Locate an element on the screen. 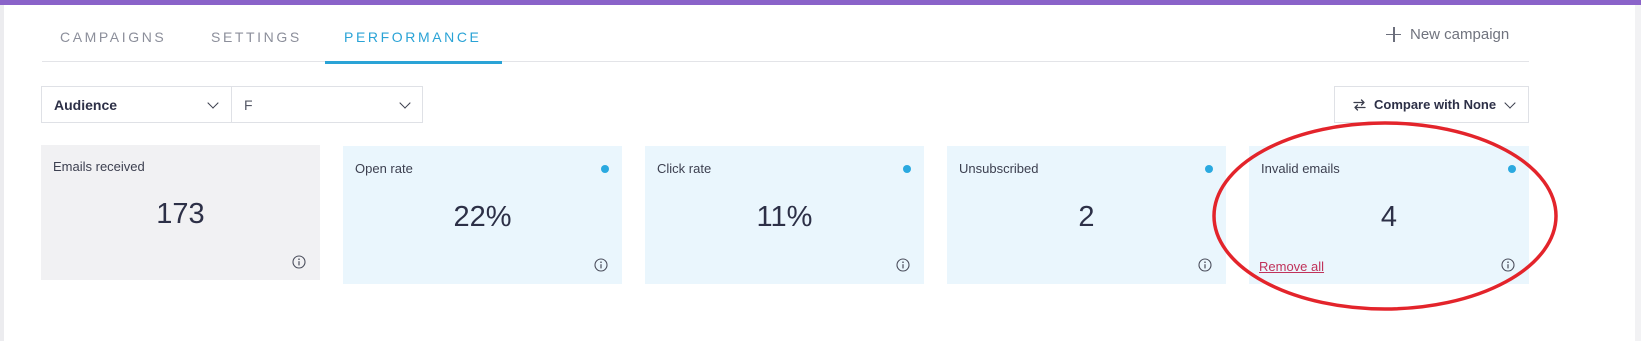 This screenshot has width=1641, height=341. metric-value: 2 is located at coordinates (1086, 217).